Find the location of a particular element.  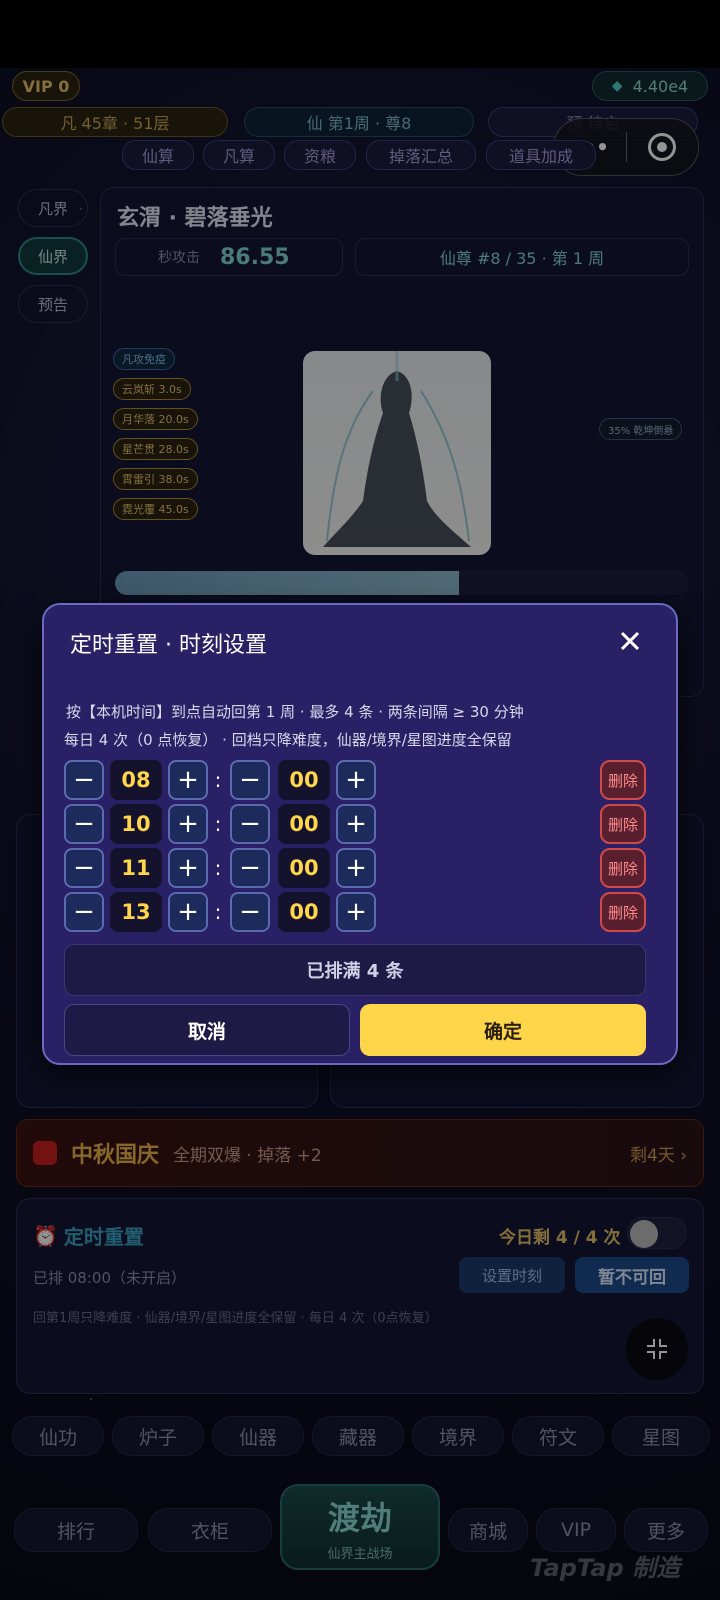

time-row: − 10 + : − 00 + 删除 is located at coordinates (362, 826).